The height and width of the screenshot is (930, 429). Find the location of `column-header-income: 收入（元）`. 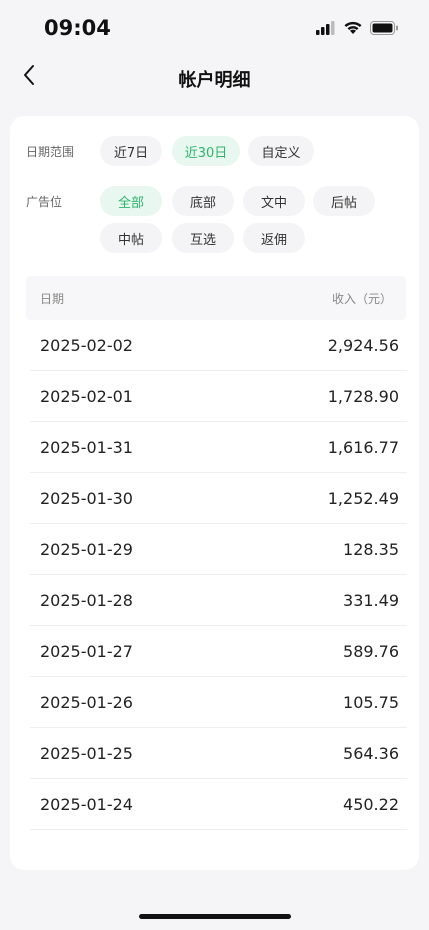

column-header-income: 收入（元） is located at coordinates (361, 299).